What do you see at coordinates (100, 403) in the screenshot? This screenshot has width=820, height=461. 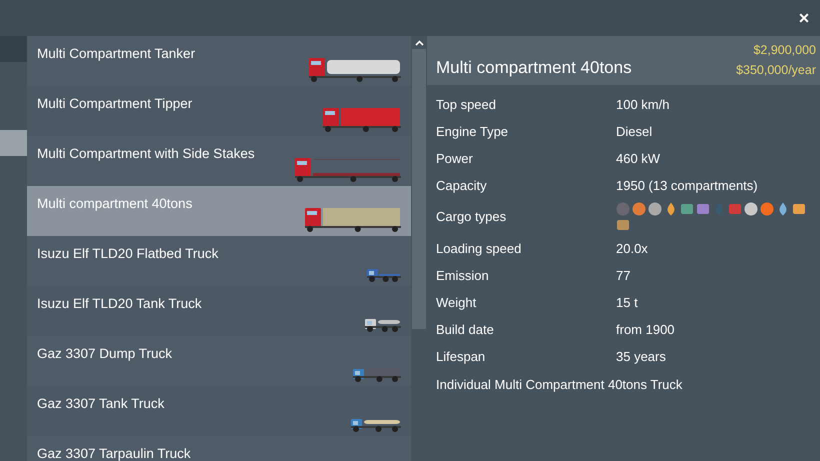 I see `vehicle-name: Gaz 3307 Tank Truck` at bounding box center [100, 403].